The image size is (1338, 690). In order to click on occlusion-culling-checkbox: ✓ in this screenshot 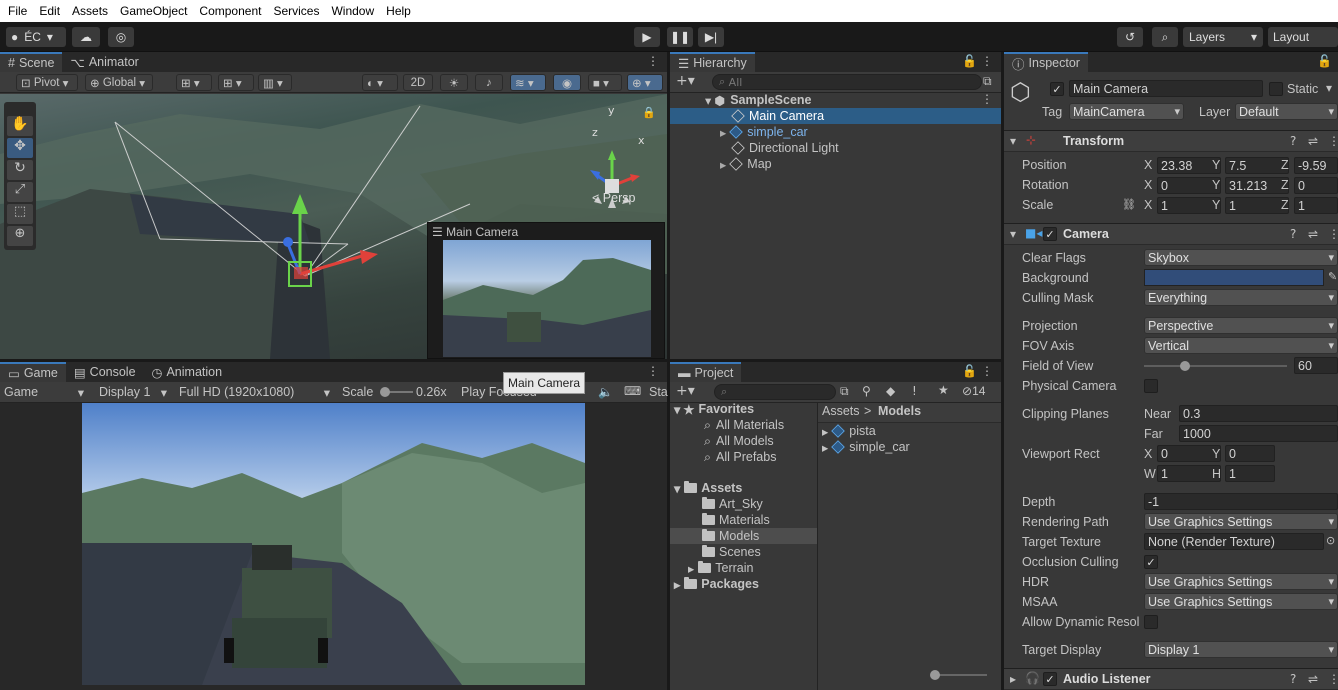, I will do `click(1151, 562)`.